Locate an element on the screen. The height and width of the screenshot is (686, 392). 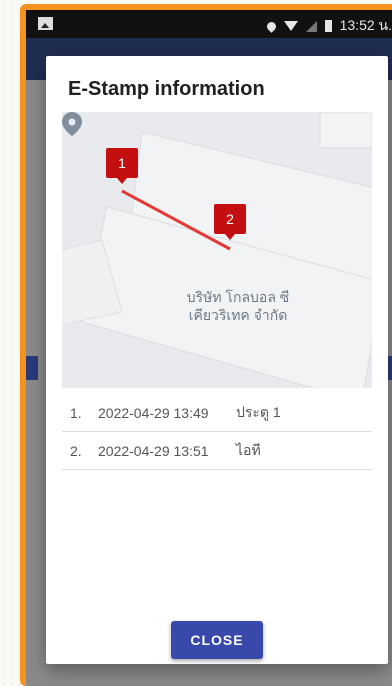
battery-icon is located at coordinates (328, 26).